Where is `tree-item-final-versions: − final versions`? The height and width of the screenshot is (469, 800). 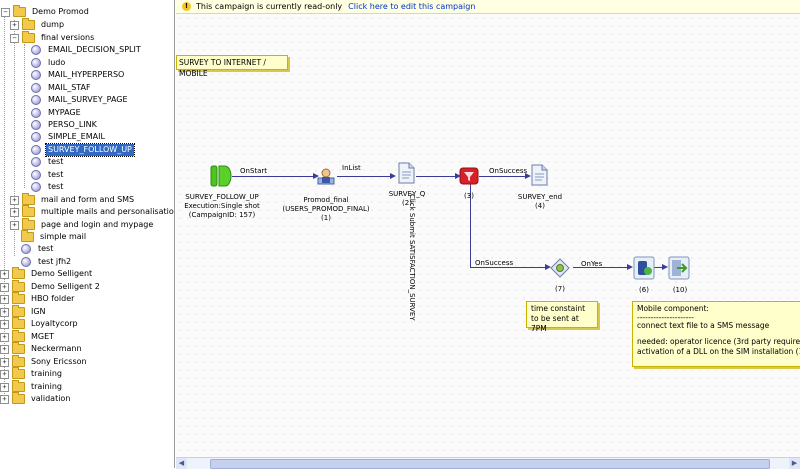
tree-item-final-versions: − final versions is located at coordinates (53, 37).